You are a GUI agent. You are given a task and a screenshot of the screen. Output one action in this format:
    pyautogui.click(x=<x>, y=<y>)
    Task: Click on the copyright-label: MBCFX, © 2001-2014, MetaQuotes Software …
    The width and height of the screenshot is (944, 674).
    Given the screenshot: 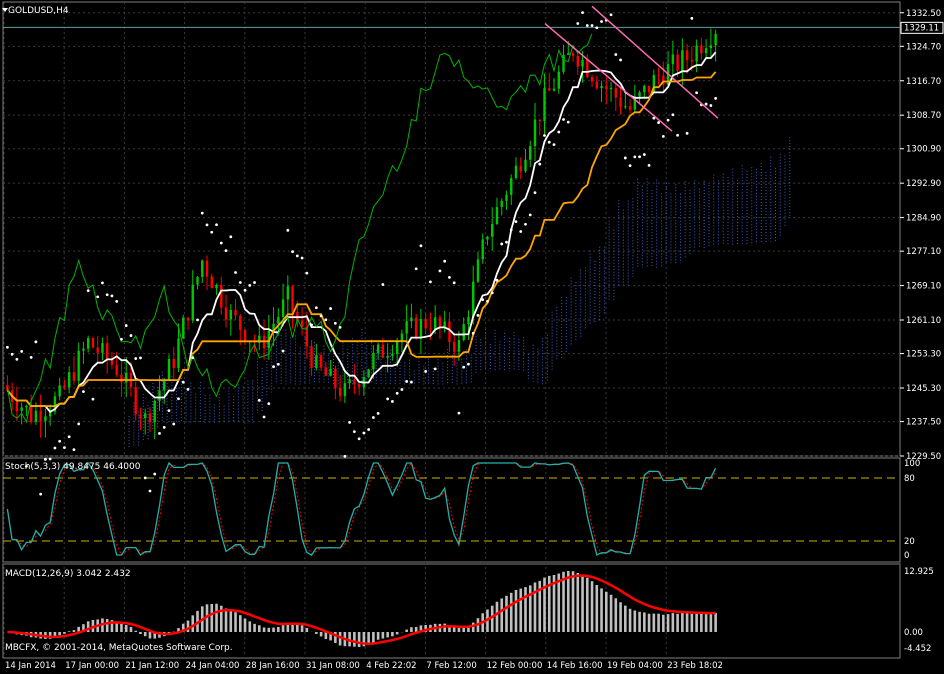 What is the action you would take?
    pyautogui.click(x=119, y=648)
    